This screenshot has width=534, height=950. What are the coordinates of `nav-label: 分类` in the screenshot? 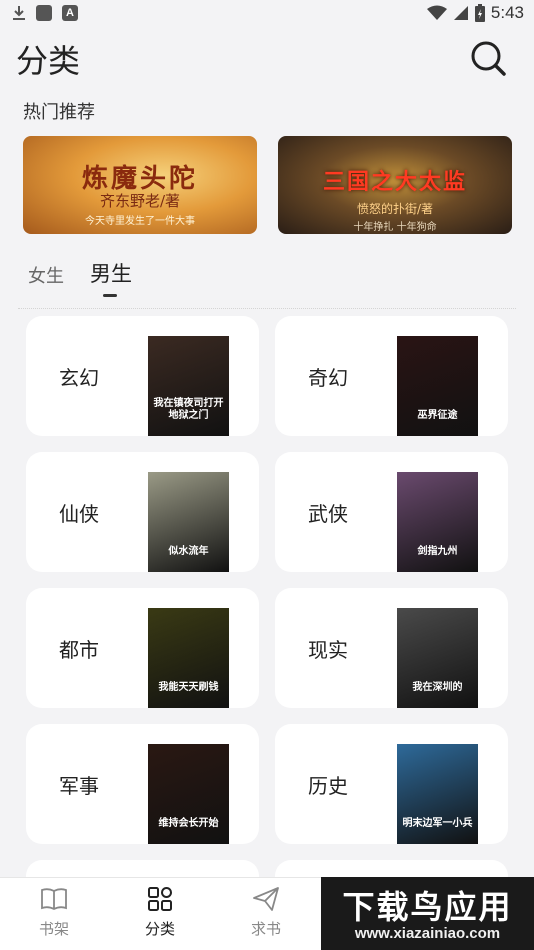 It's located at (159, 929).